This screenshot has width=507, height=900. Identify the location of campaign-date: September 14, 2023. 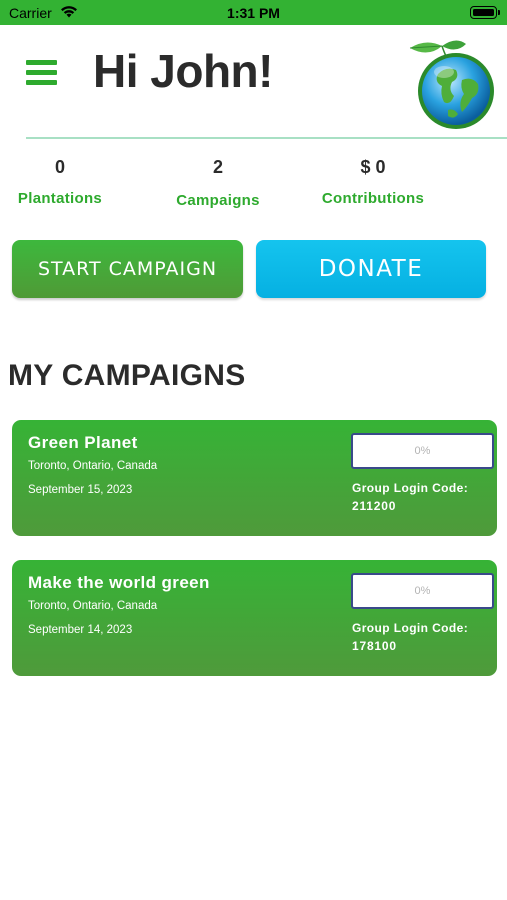
(80, 630).